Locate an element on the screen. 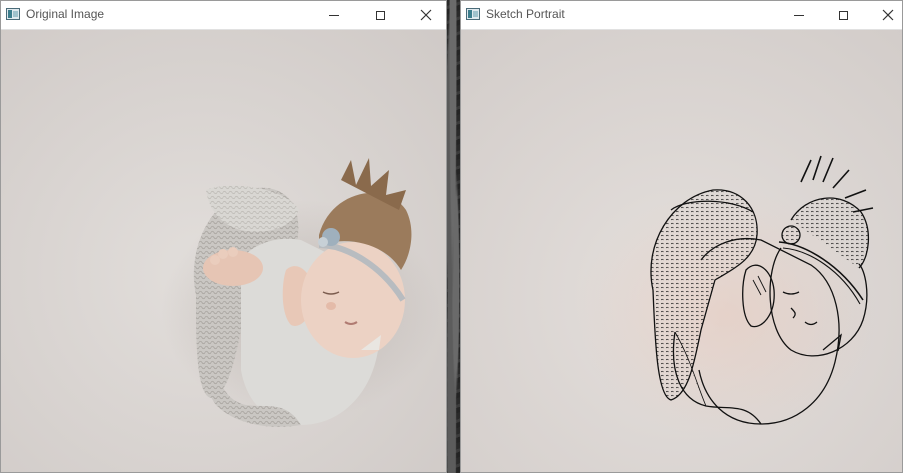 This screenshot has height=473, width=903. titlebar: Sketch Portrait is located at coordinates (681, 15).